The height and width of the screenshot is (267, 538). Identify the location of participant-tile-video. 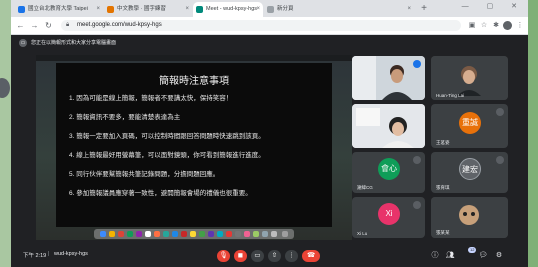
(388, 126).